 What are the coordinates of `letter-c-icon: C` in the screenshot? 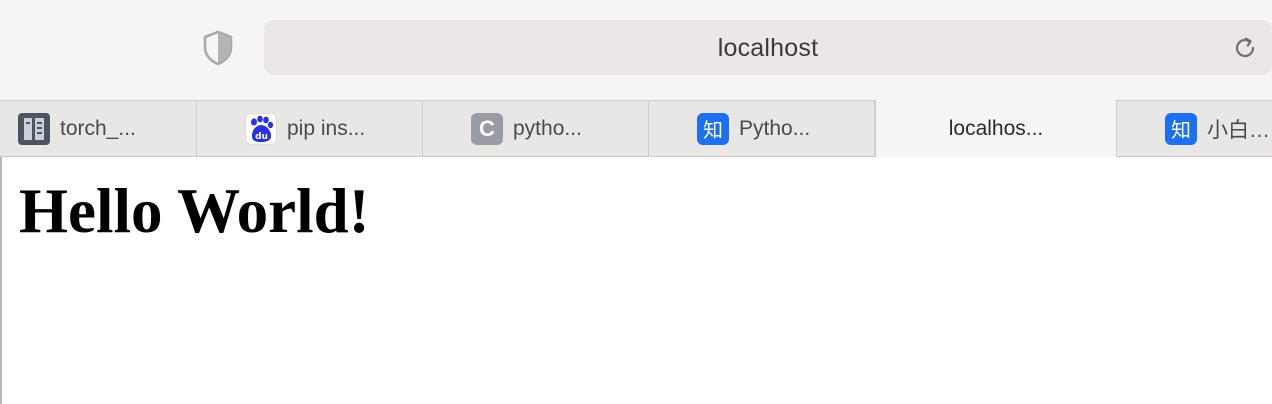 It's located at (487, 128).